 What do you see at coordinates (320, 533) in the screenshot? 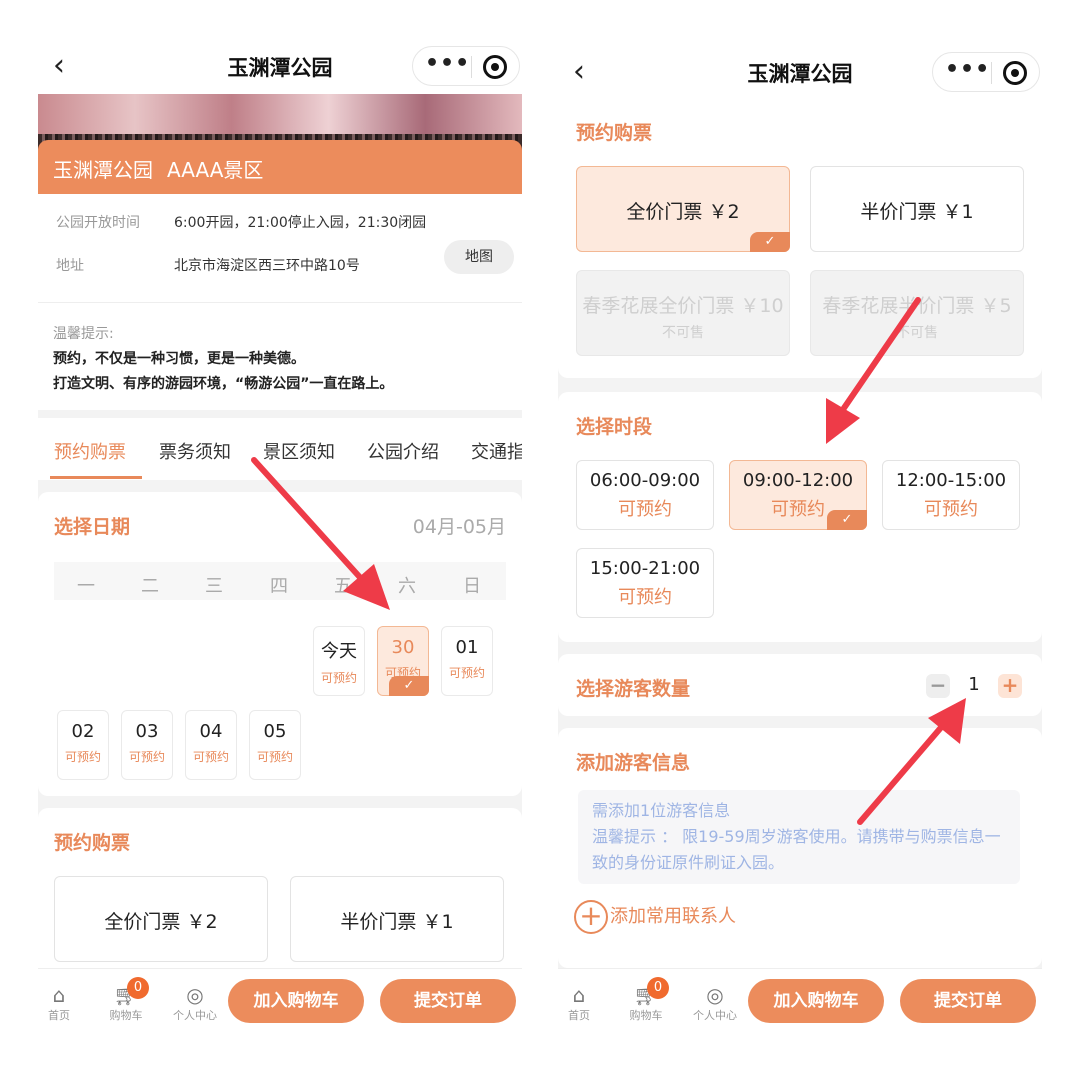
I see `annotation-arrow` at bounding box center [320, 533].